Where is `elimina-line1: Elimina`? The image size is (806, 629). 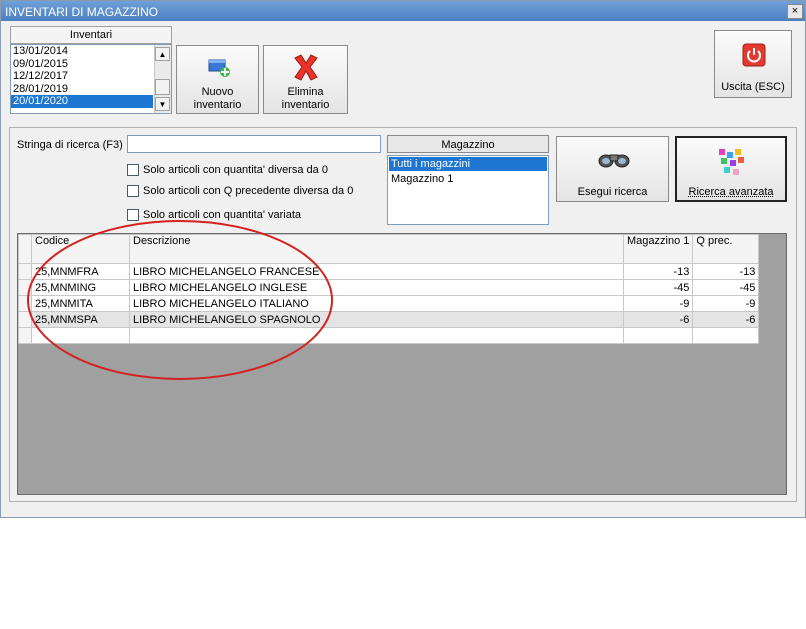
elimina-line1: Elimina is located at coordinates (305, 92).